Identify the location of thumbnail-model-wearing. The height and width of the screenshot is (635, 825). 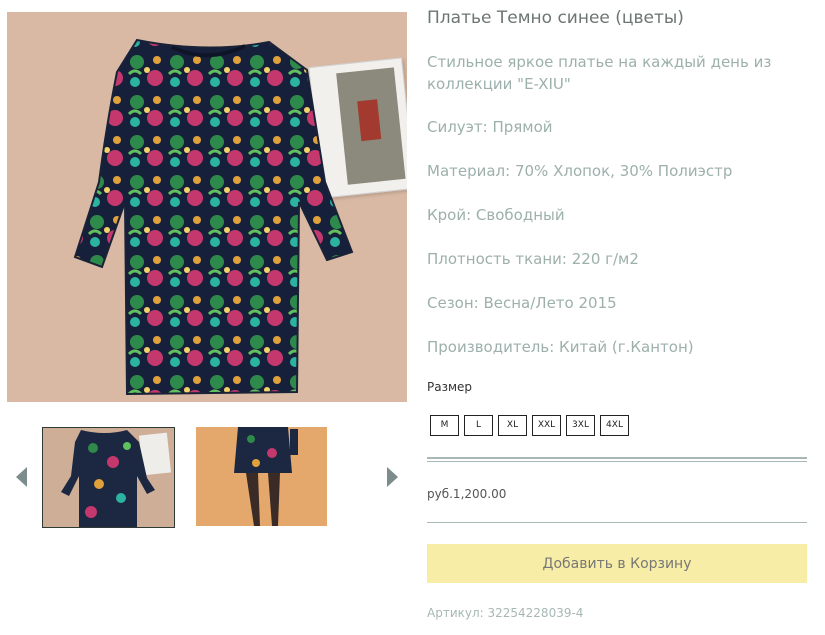
(261, 476).